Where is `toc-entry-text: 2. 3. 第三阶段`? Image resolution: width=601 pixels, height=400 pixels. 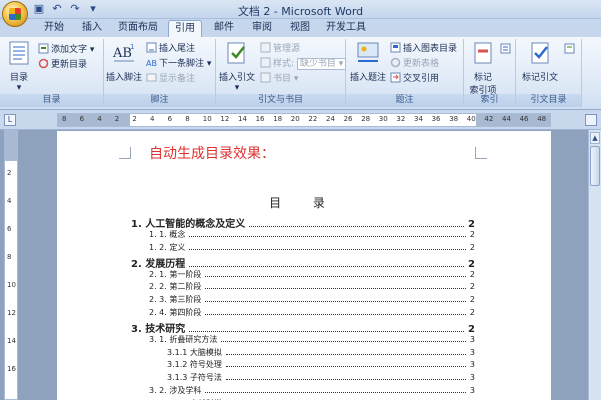 toc-entry-text: 2. 3. 第三阶段 is located at coordinates (175, 300).